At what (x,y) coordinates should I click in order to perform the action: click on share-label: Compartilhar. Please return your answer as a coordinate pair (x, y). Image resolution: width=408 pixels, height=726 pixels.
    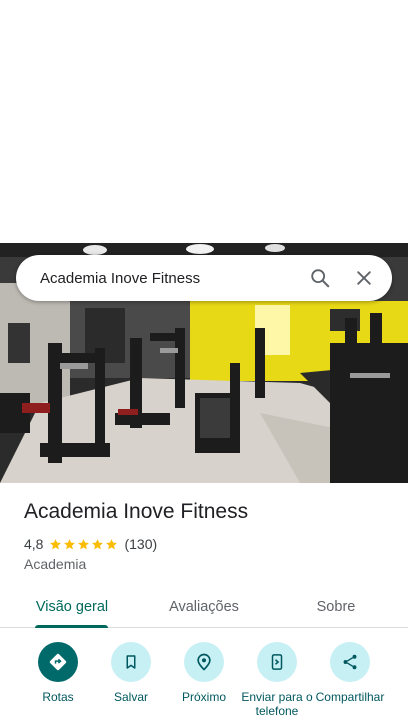
    Looking at the image, I should click on (350, 697).